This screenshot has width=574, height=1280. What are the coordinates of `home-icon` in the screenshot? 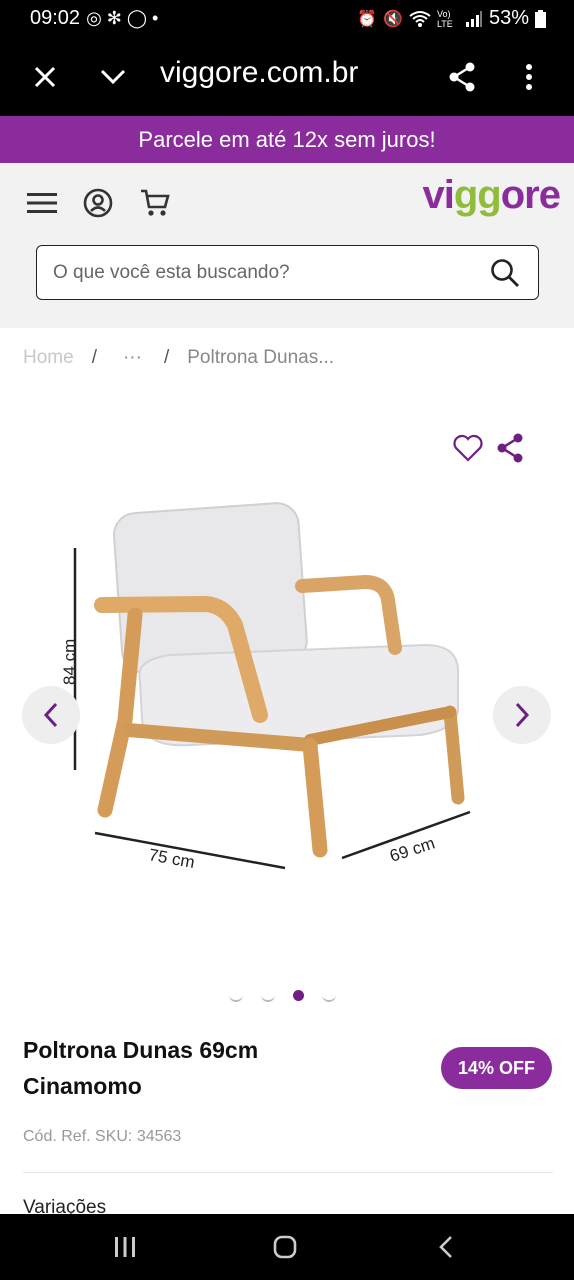 It's located at (285, 1247).